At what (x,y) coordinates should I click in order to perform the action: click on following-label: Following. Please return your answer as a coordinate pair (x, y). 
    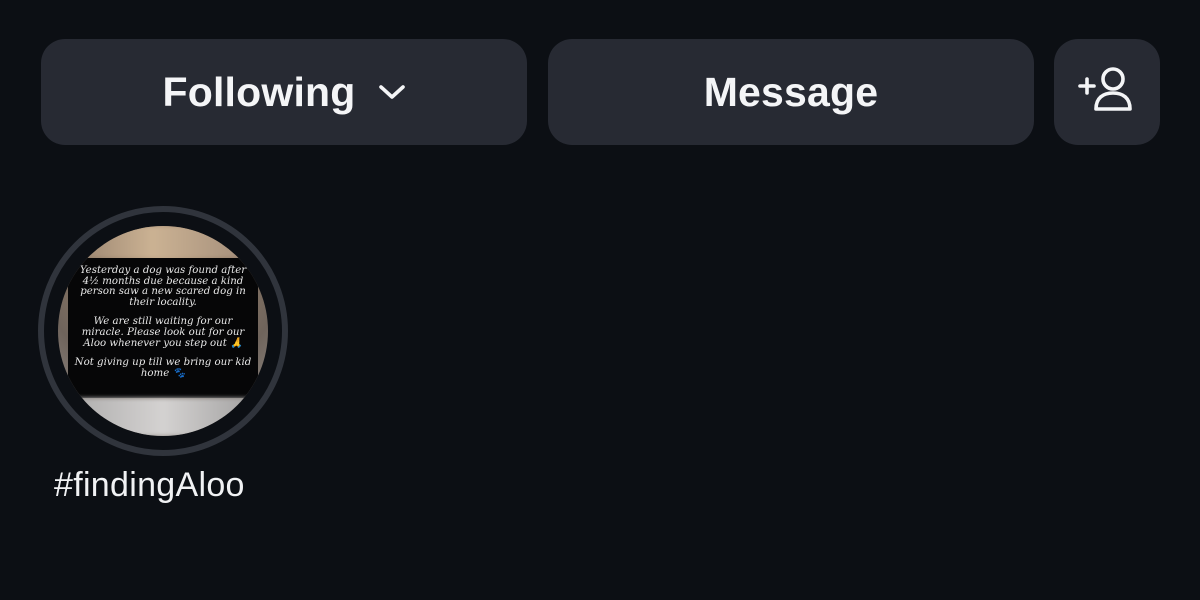
    Looking at the image, I should click on (259, 91).